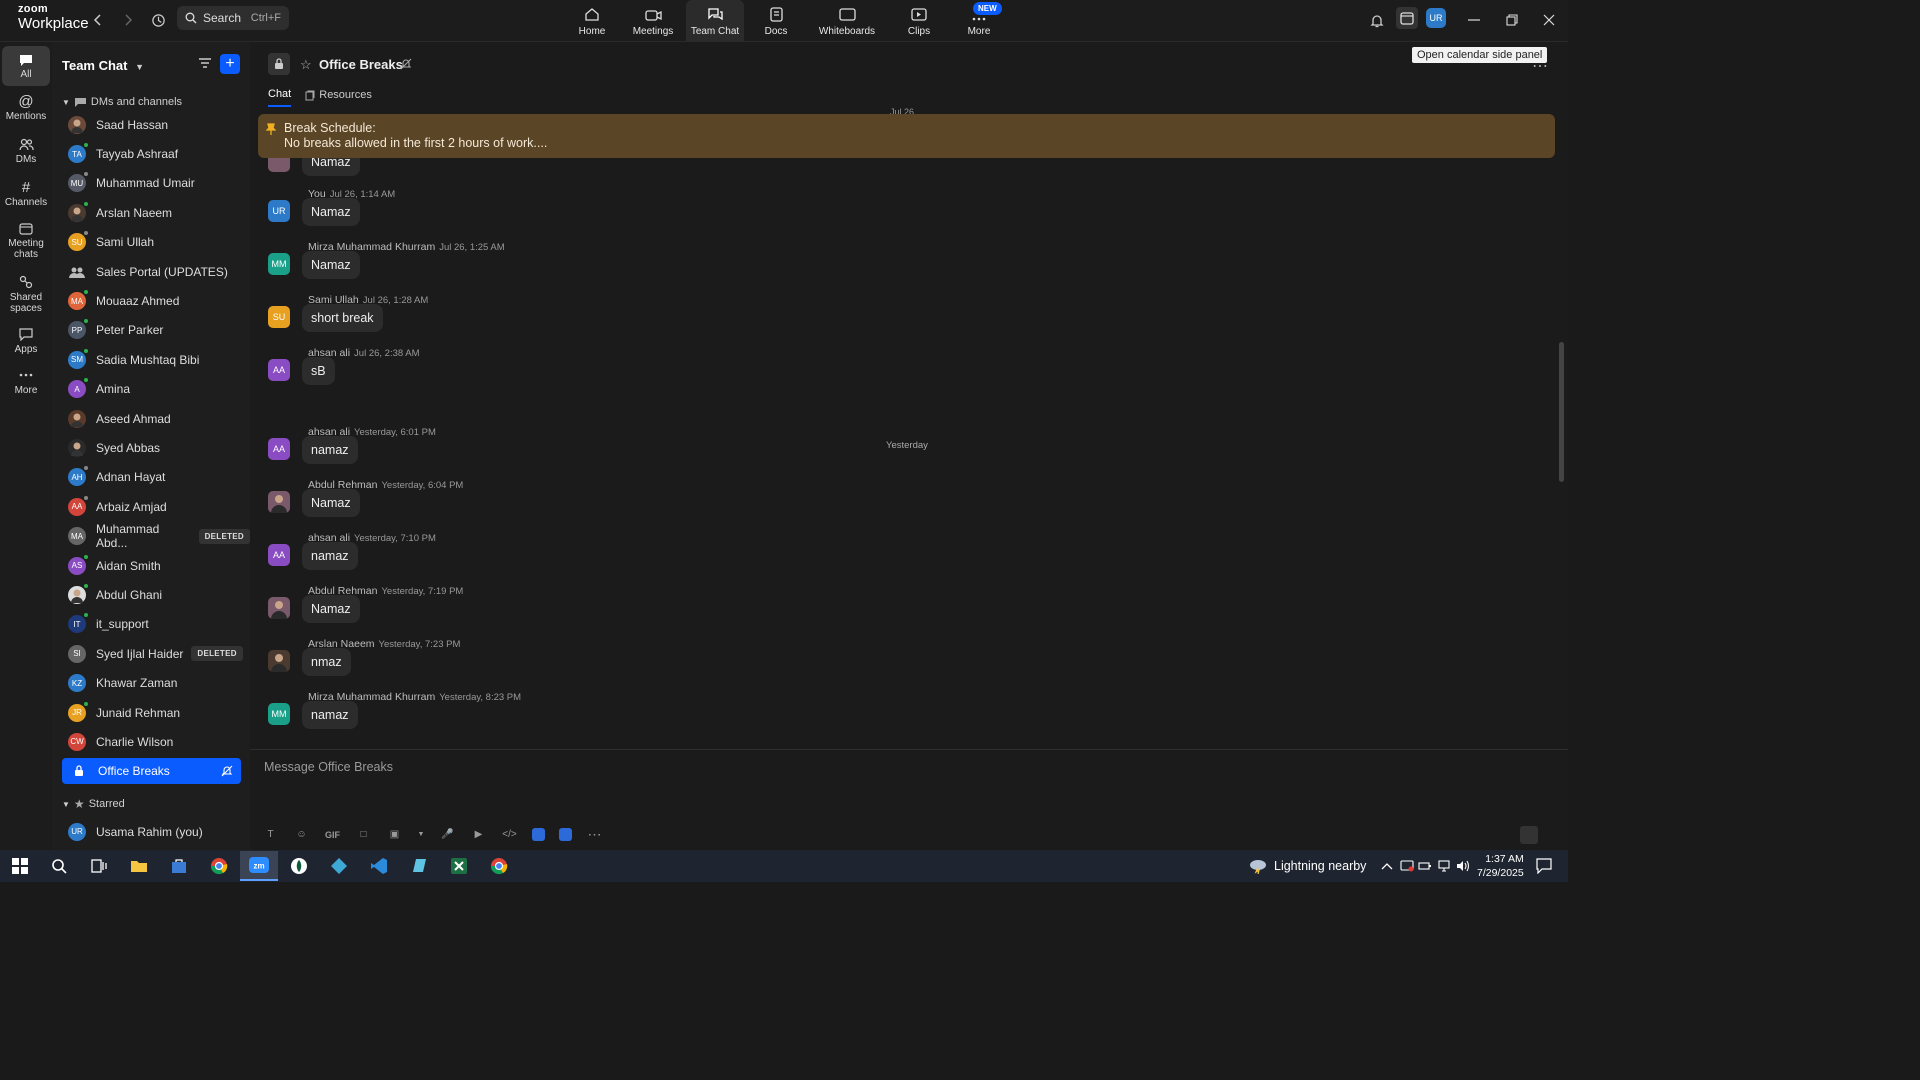  What do you see at coordinates (1407, 18) in the screenshot?
I see `calendar-side-panel-icon` at bounding box center [1407, 18].